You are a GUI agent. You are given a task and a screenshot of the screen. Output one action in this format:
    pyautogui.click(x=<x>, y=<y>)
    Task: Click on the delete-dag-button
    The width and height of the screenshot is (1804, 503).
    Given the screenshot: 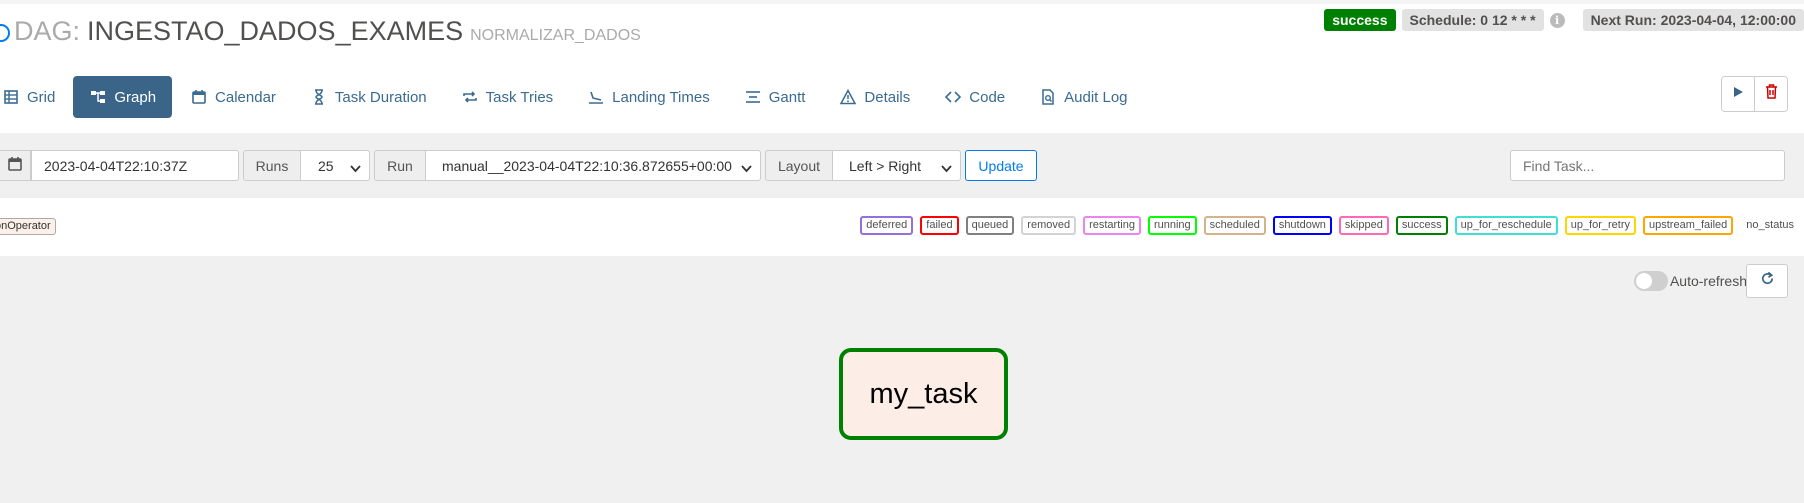 What is the action you would take?
    pyautogui.click(x=1770, y=94)
    